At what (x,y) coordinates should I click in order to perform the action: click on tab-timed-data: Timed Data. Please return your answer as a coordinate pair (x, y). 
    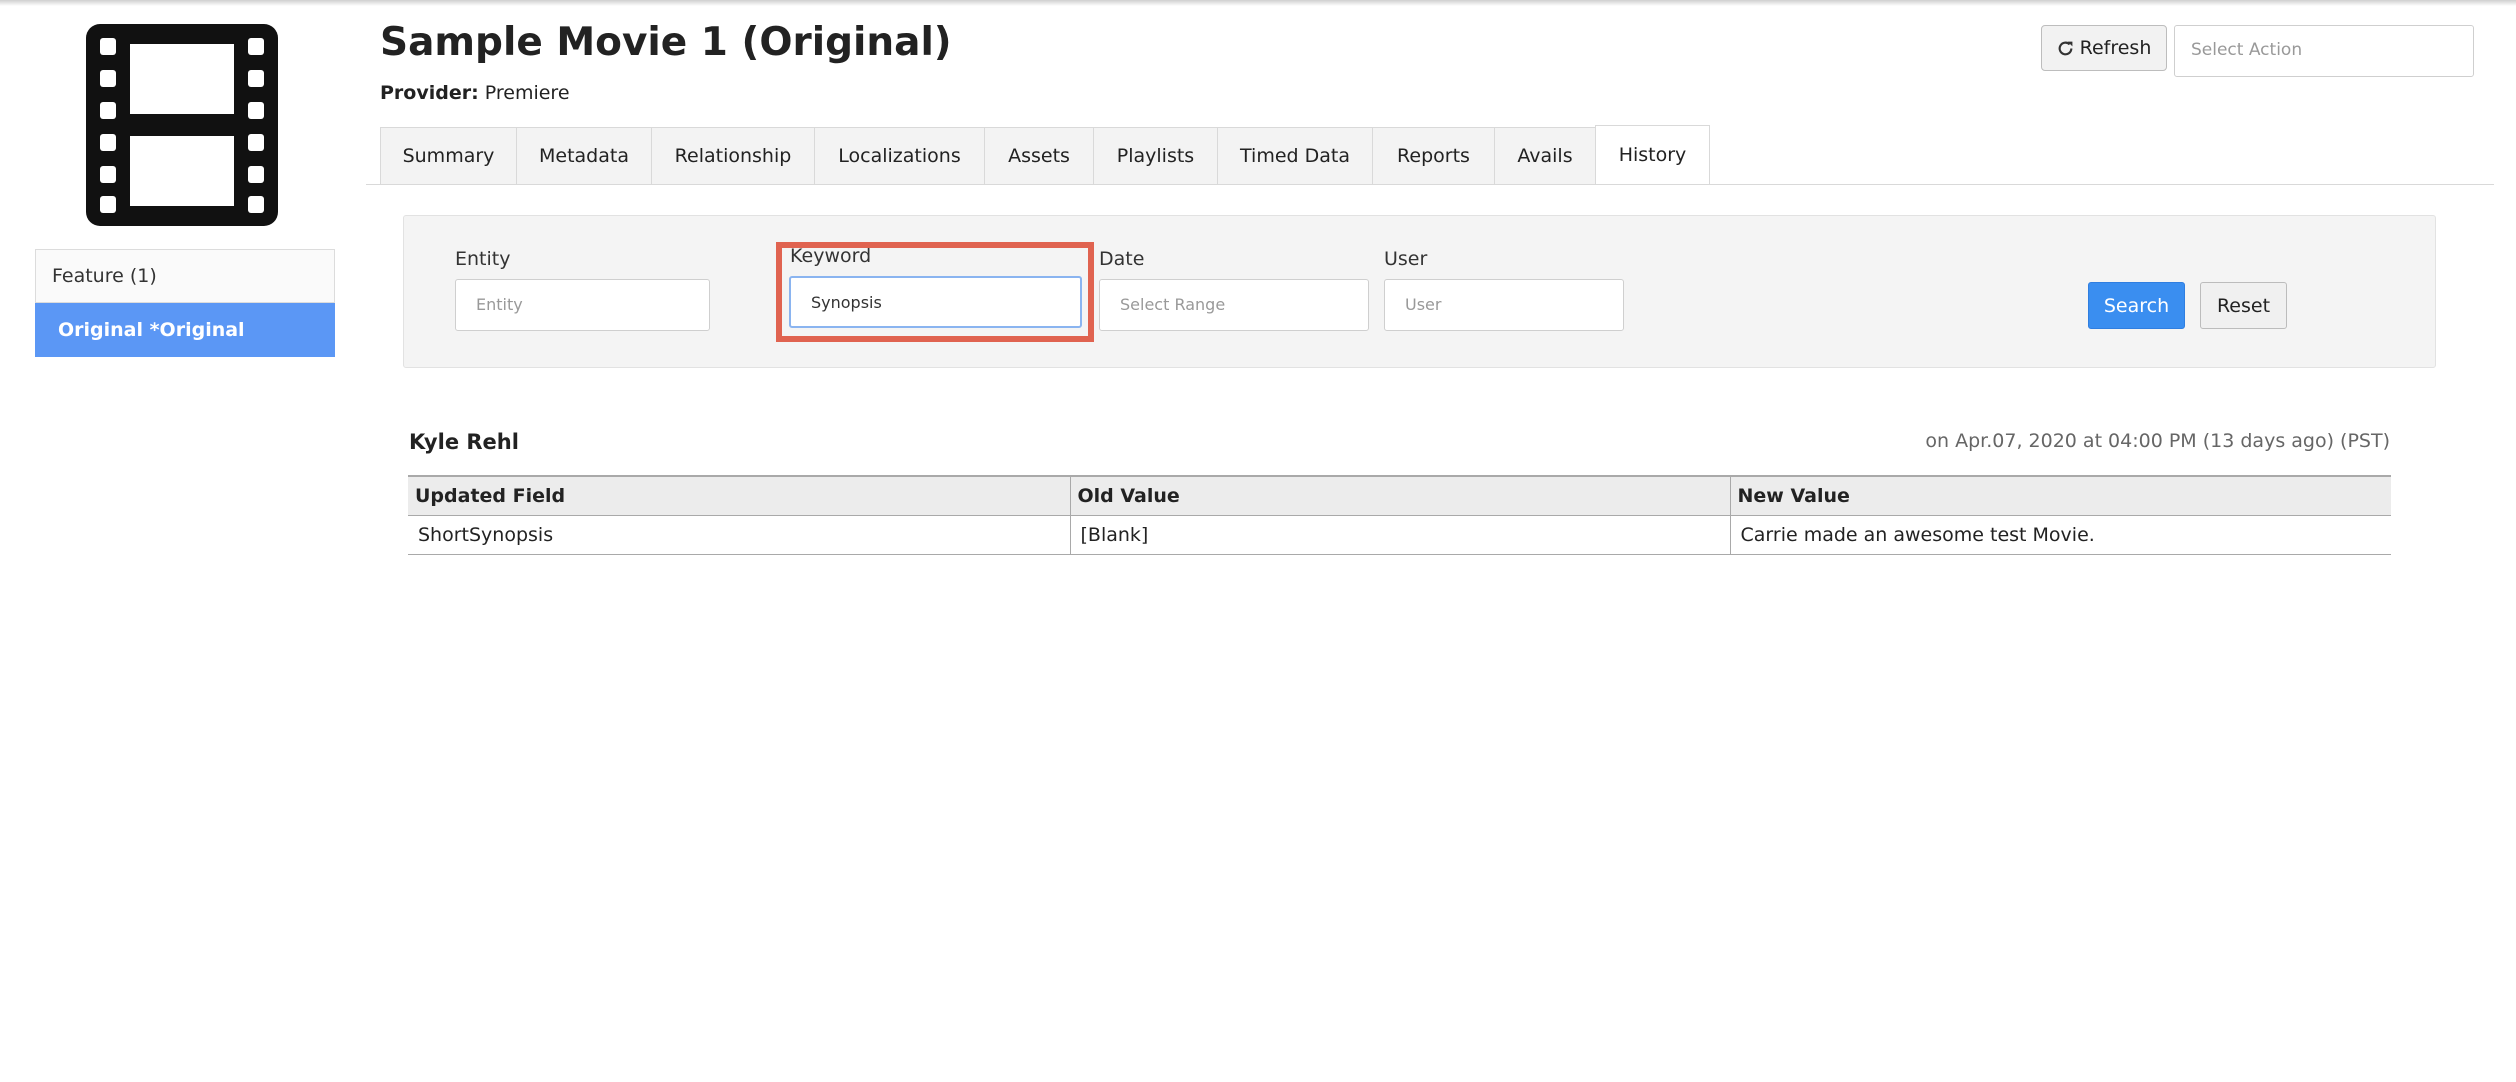
    Looking at the image, I should click on (1294, 156).